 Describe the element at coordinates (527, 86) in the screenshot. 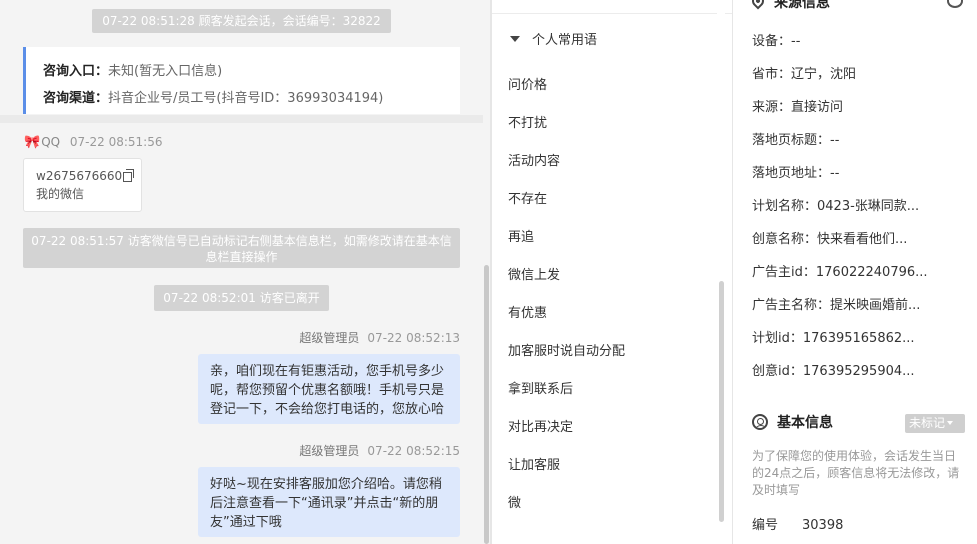

I see `phrase-item: 问价格` at that location.